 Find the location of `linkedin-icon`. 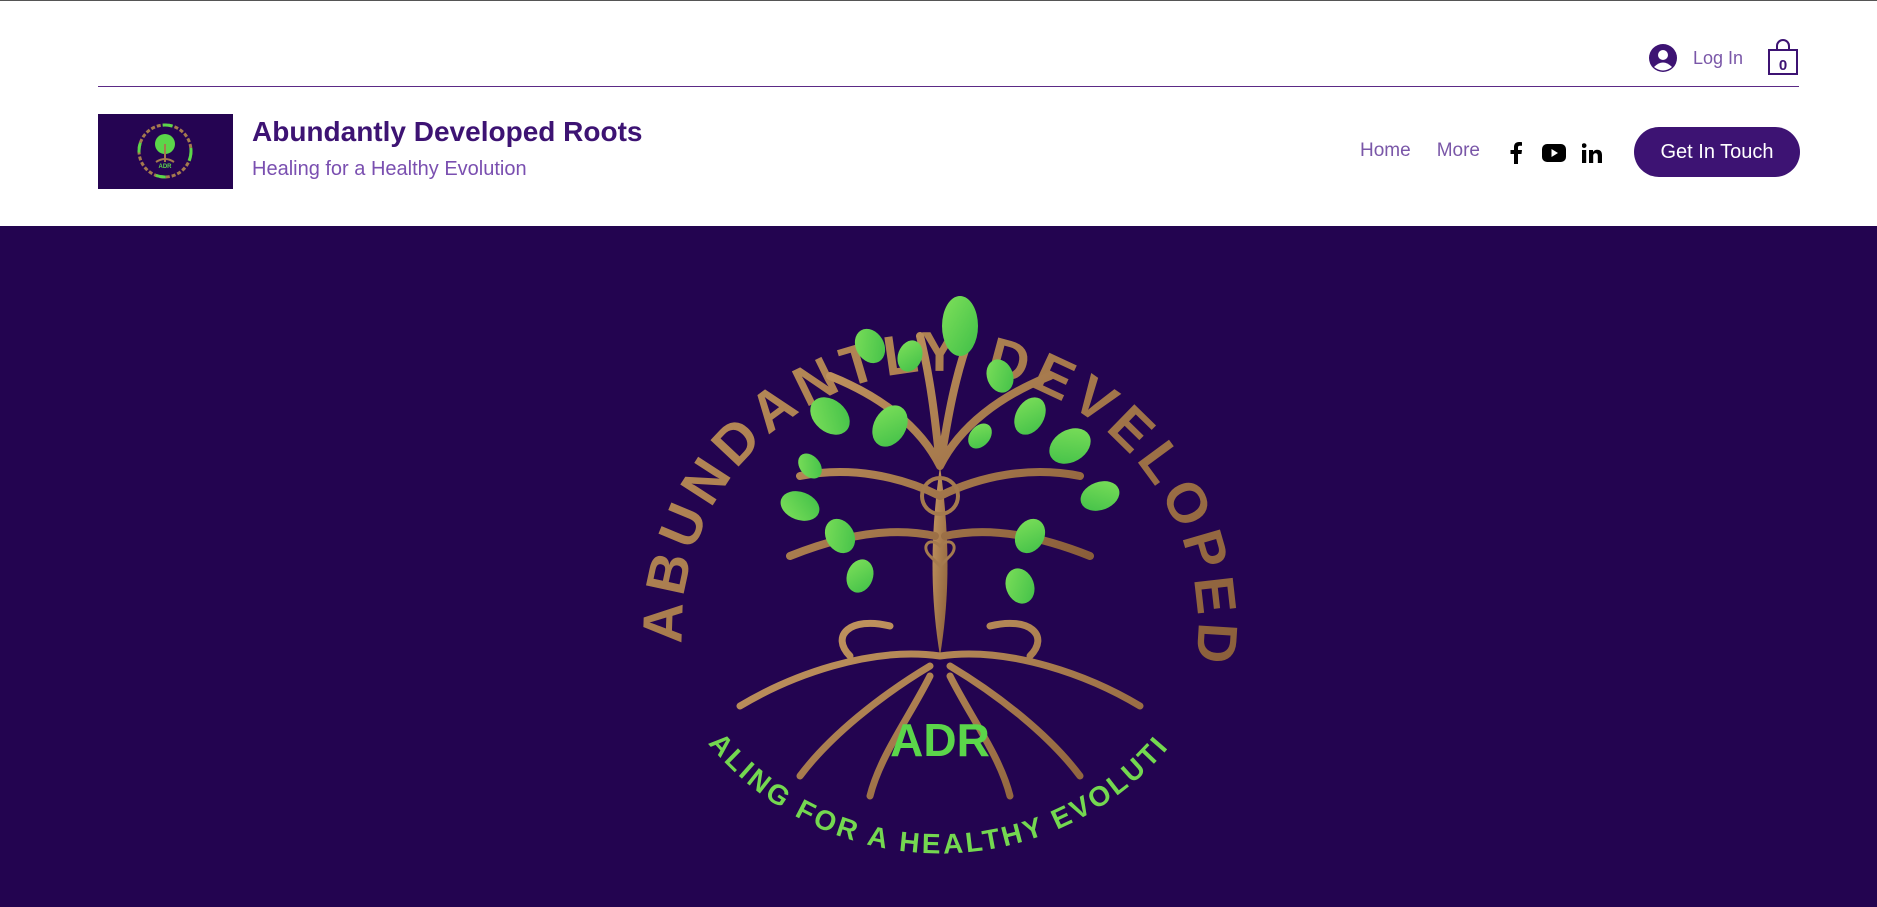

linkedin-icon is located at coordinates (1592, 153).